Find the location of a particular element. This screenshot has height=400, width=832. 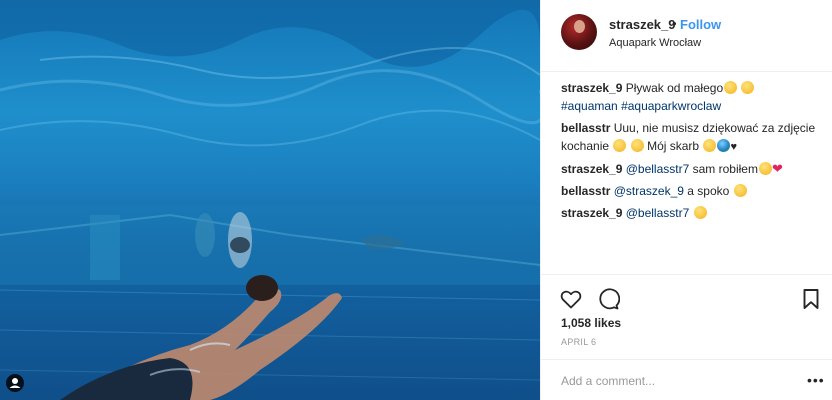

hand-over-mouth-emoji-icon is located at coordinates (710, 145).